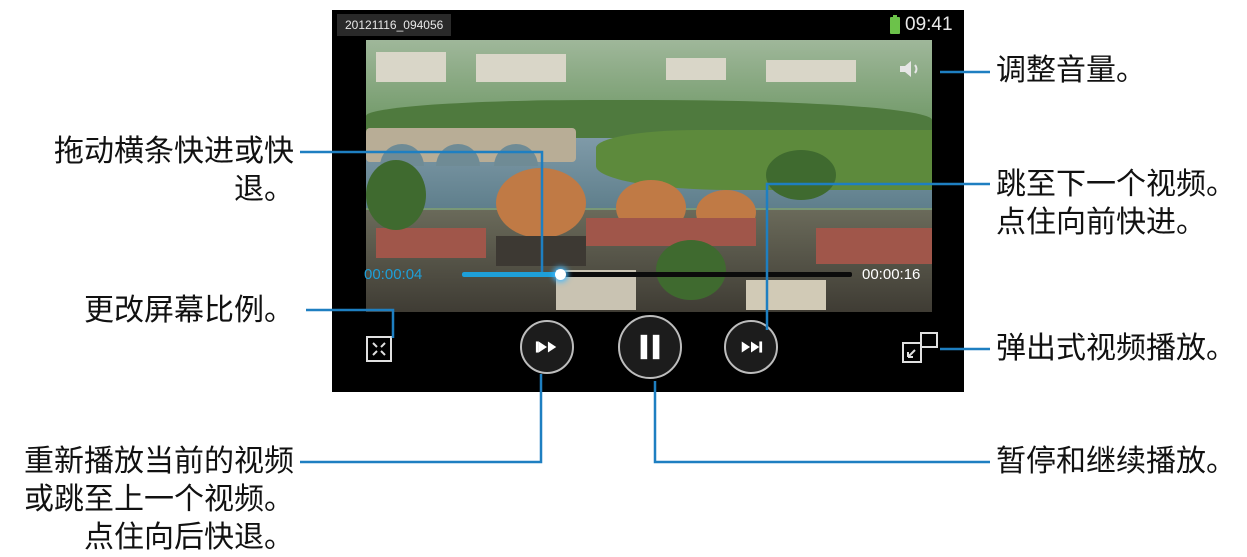 This screenshot has width=1247, height=557. Describe the element at coordinates (511, 274) in the screenshot. I see `seek-progress` at that location.